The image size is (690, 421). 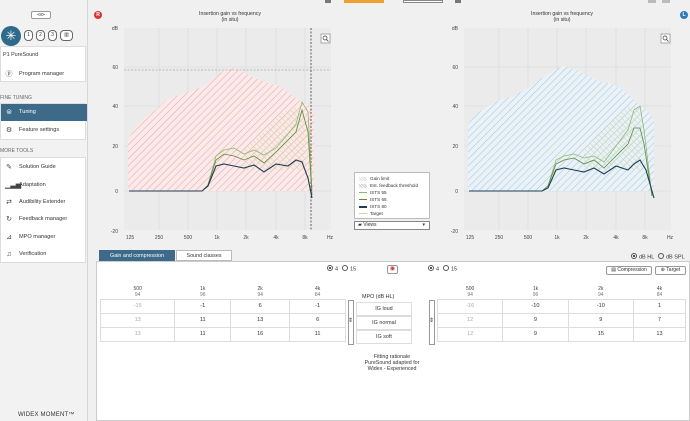 What do you see at coordinates (392, 269) in the screenshot?
I see `link-ears-icon: ◉` at bounding box center [392, 269].